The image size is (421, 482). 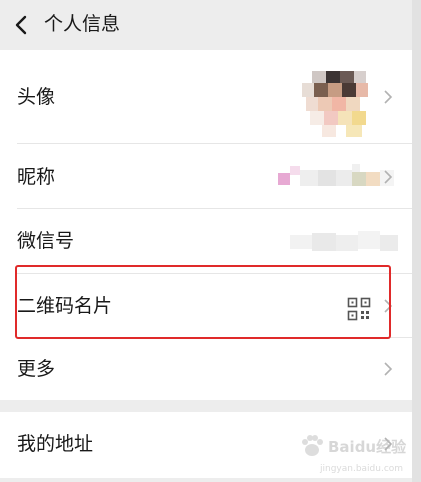 I want to click on more-row: 更多, so click(x=206, y=369).